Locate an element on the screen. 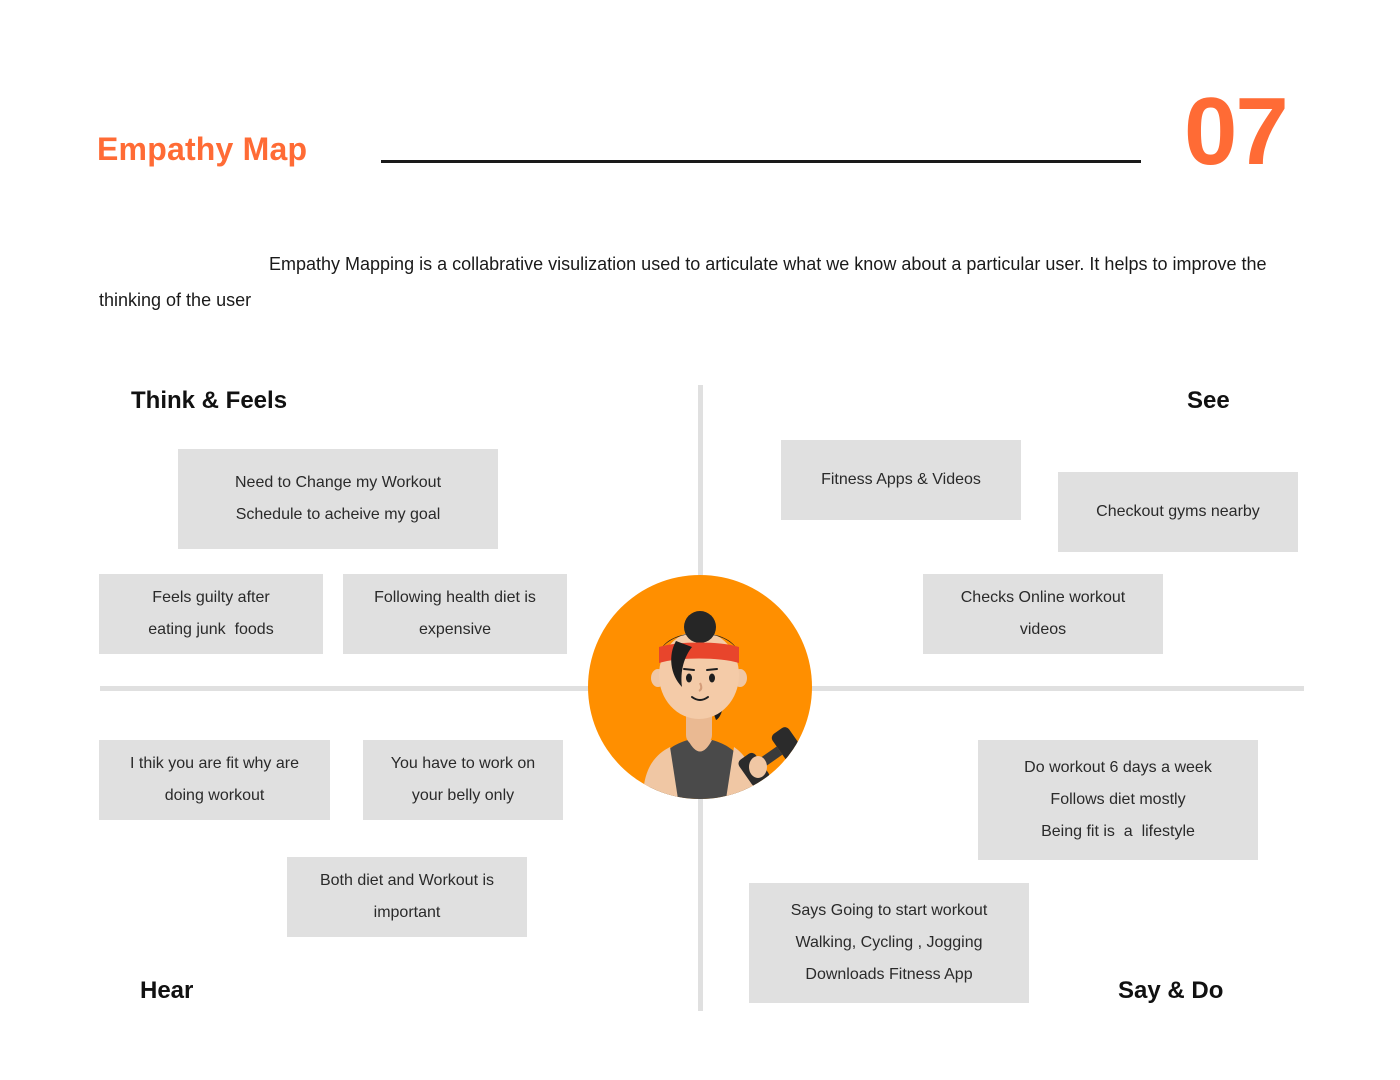  note-line: Says Going to start workout is located at coordinates (889, 910).